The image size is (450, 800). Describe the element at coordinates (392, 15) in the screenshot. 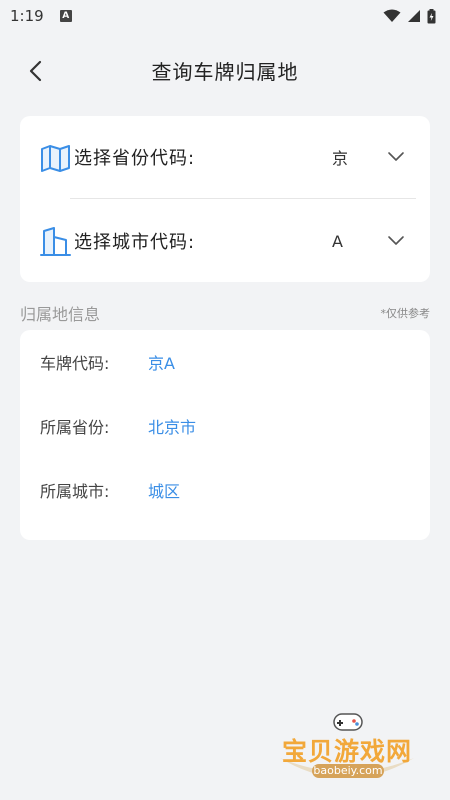

I see `wifi-icon` at that location.